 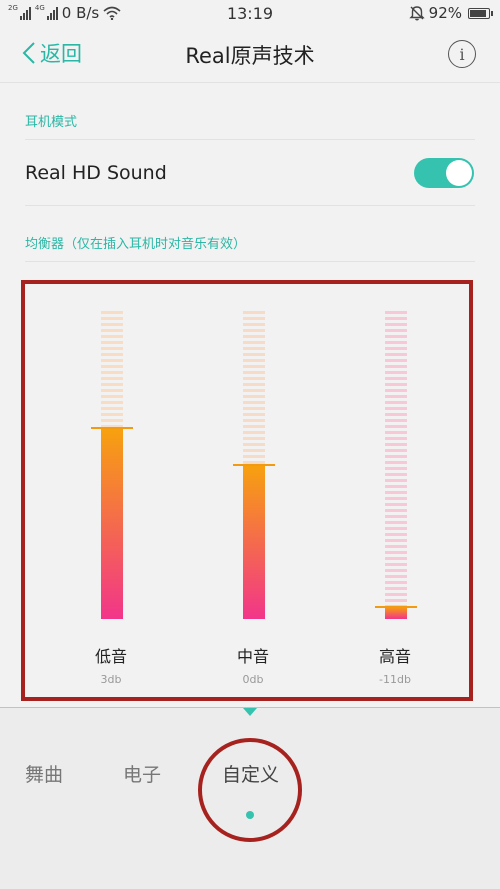 I want to click on status-bar: 2G 4G 0 B/s 13:19 92%, so click(x=250, y=14).